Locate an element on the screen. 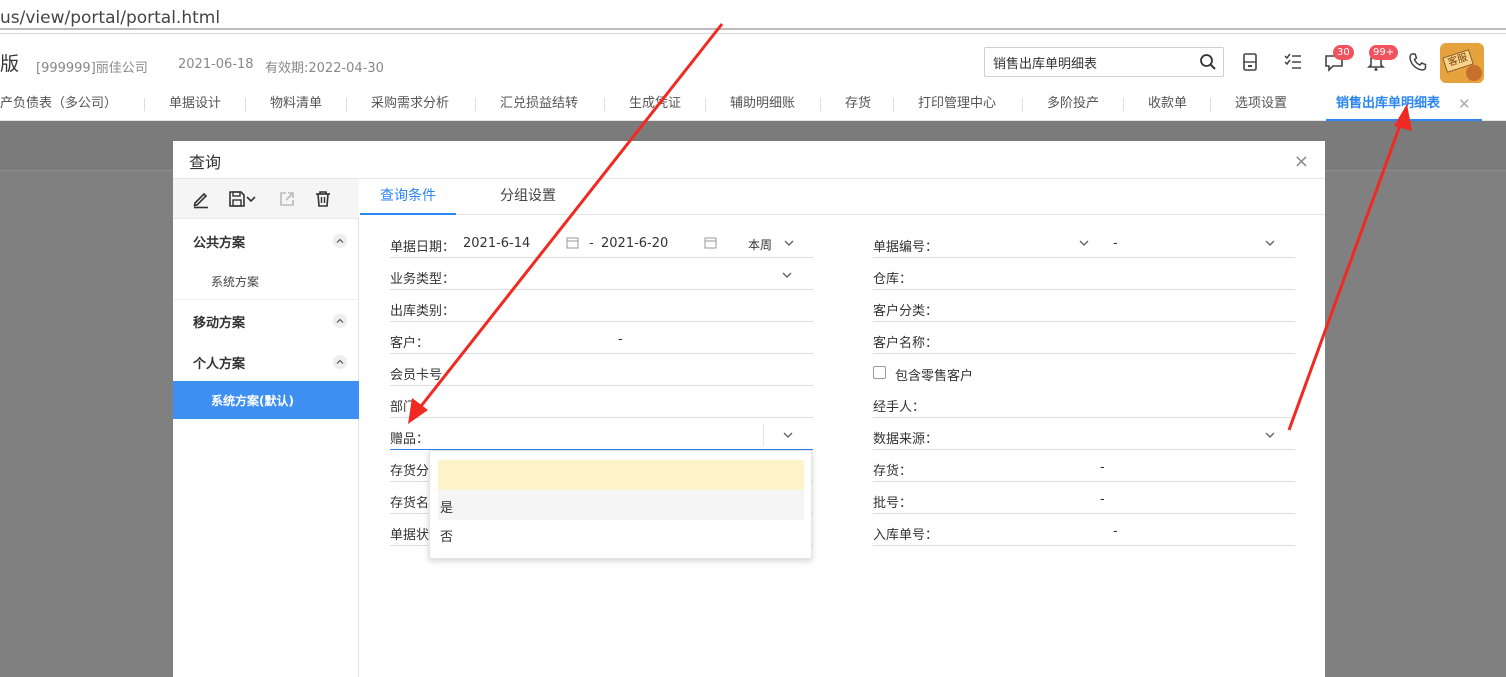  gift-option-no: 否 is located at coordinates (621, 534).